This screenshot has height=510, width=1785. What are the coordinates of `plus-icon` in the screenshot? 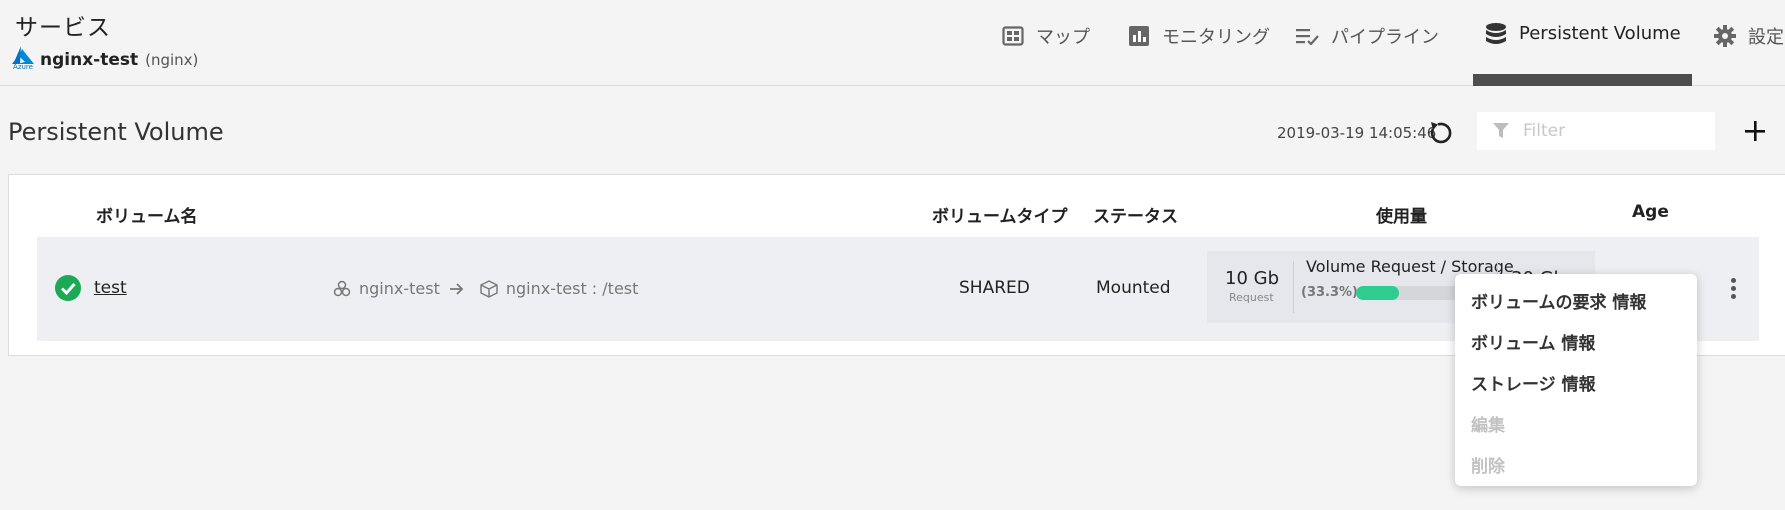 It's located at (1755, 131).